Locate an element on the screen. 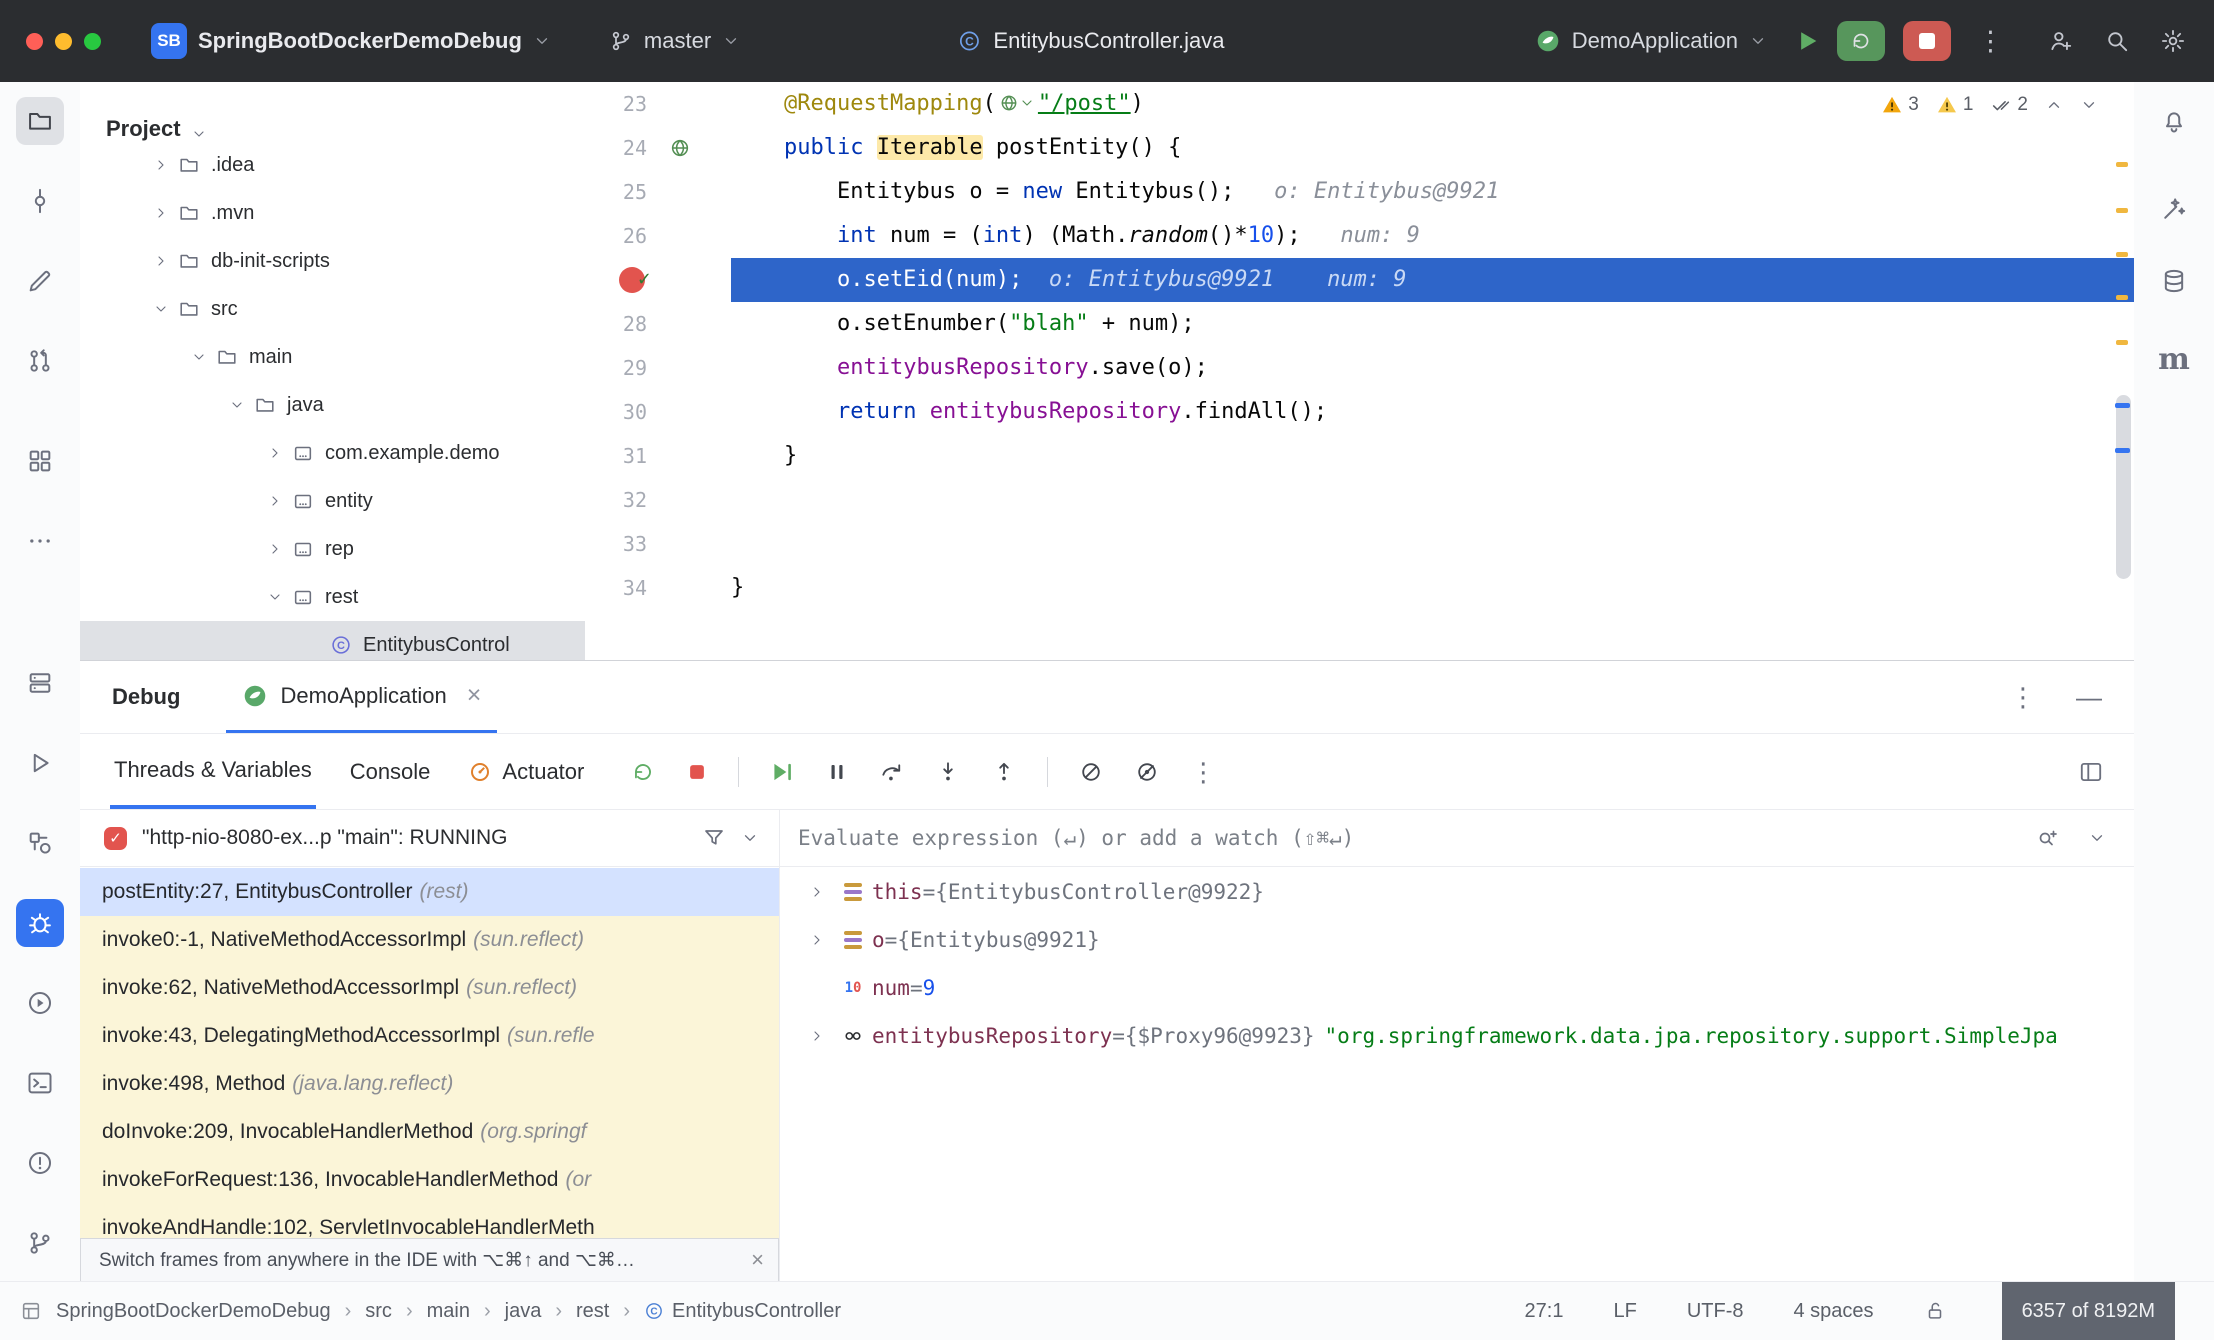 This screenshot has width=2214, height=1340. tree-item-entitybuscontrol: C EntitybusControl is located at coordinates (332, 640).